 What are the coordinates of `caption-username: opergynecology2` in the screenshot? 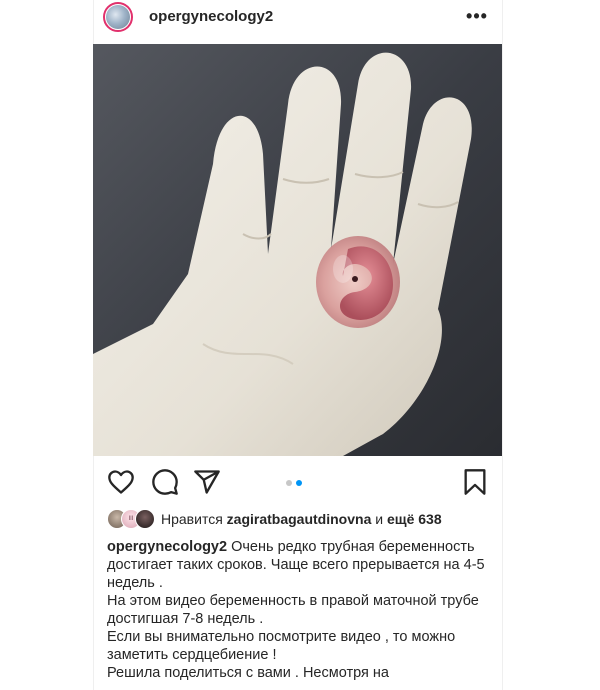 It's located at (167, 547).